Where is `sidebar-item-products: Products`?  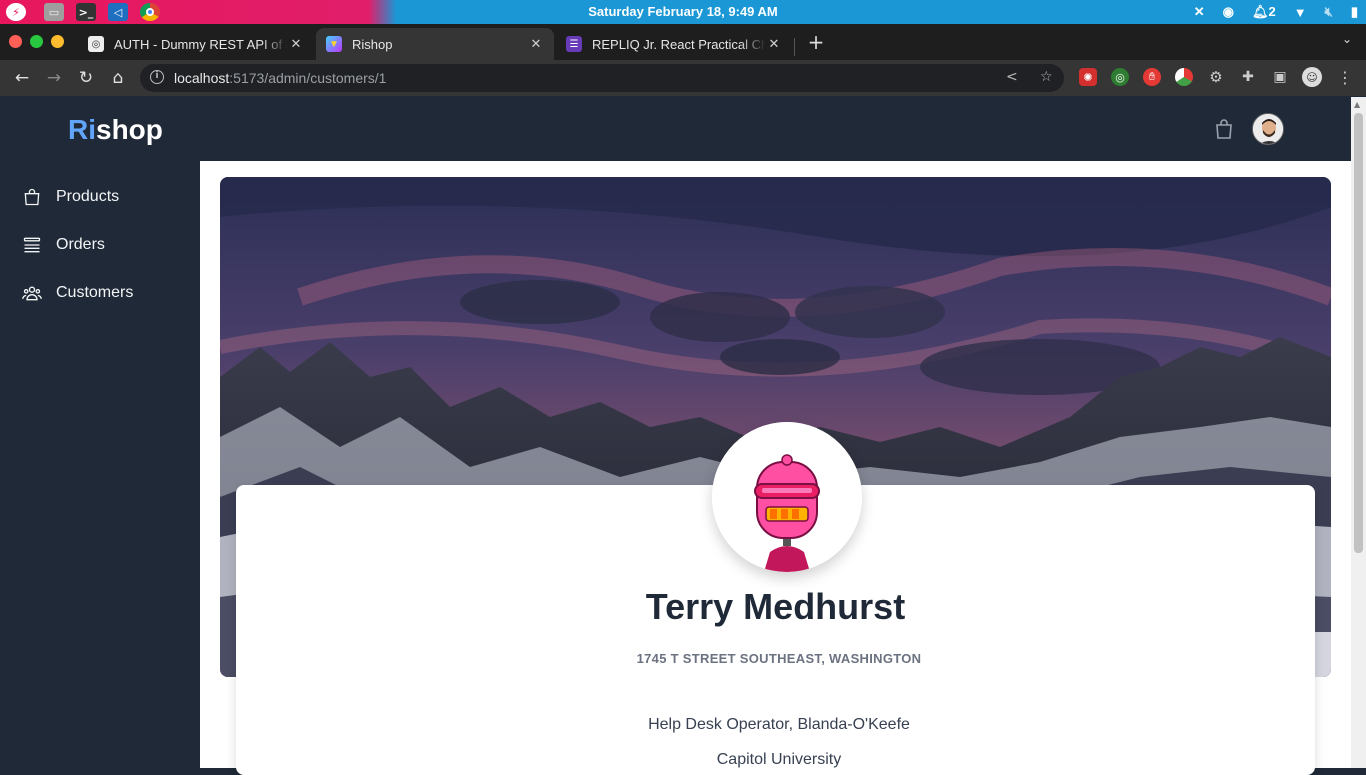 sidebar-item-products: Products is located at coordinates (100, 197).